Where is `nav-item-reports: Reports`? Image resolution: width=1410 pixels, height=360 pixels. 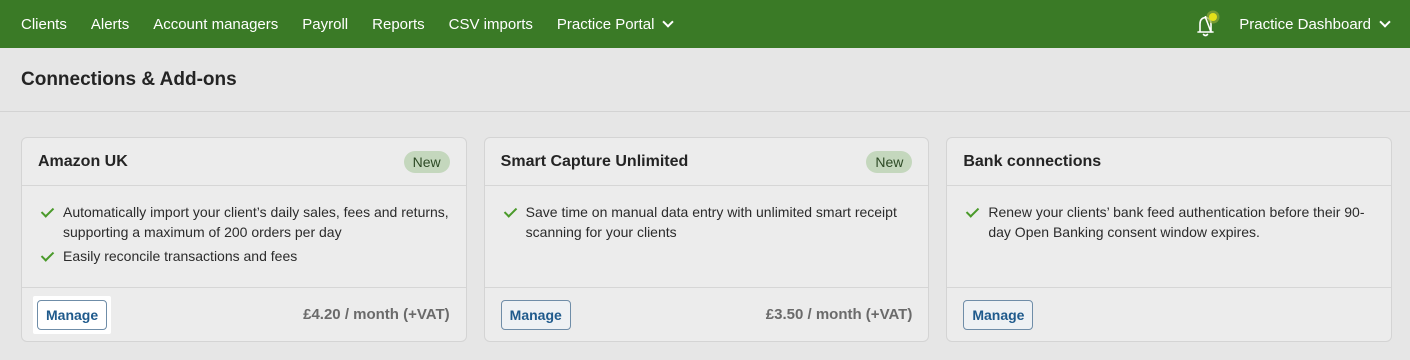
nav-item-reports: Reports is located at coordinates (398, 24).